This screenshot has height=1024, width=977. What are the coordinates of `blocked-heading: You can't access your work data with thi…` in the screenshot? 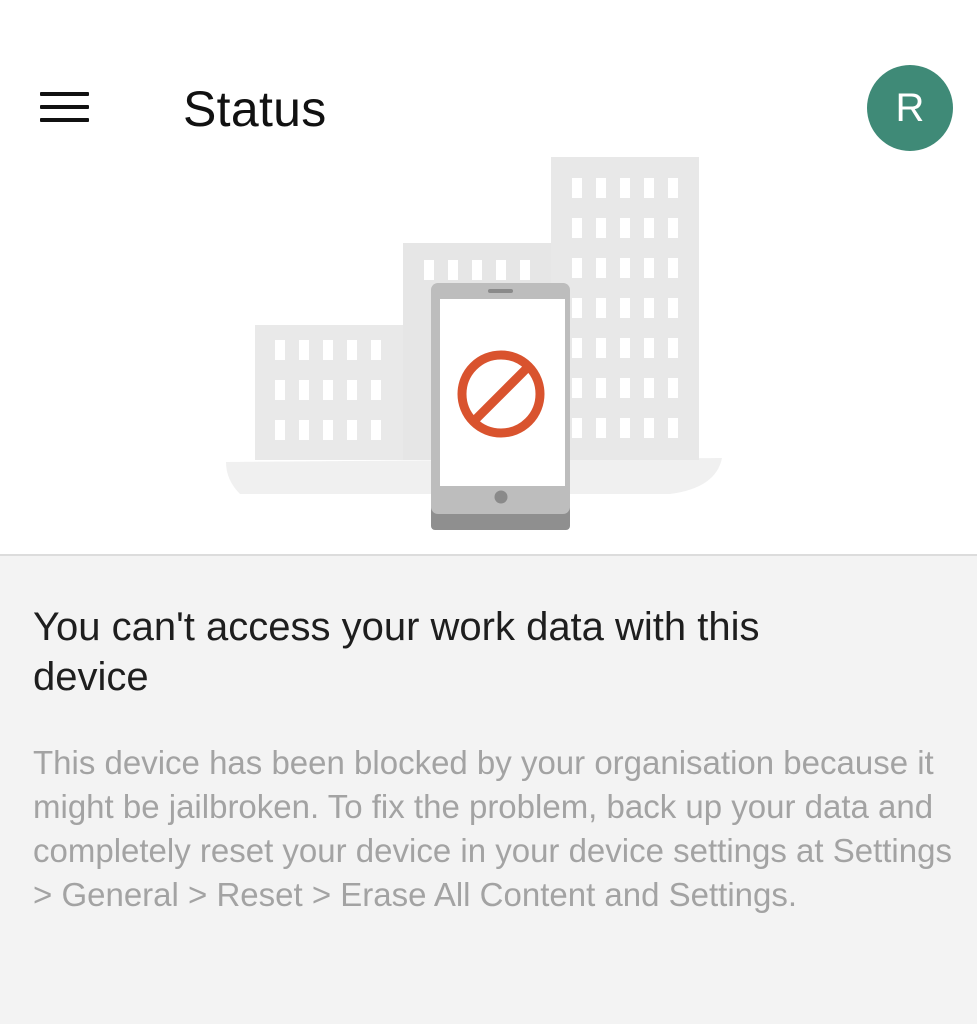 It's located at (396, 652).